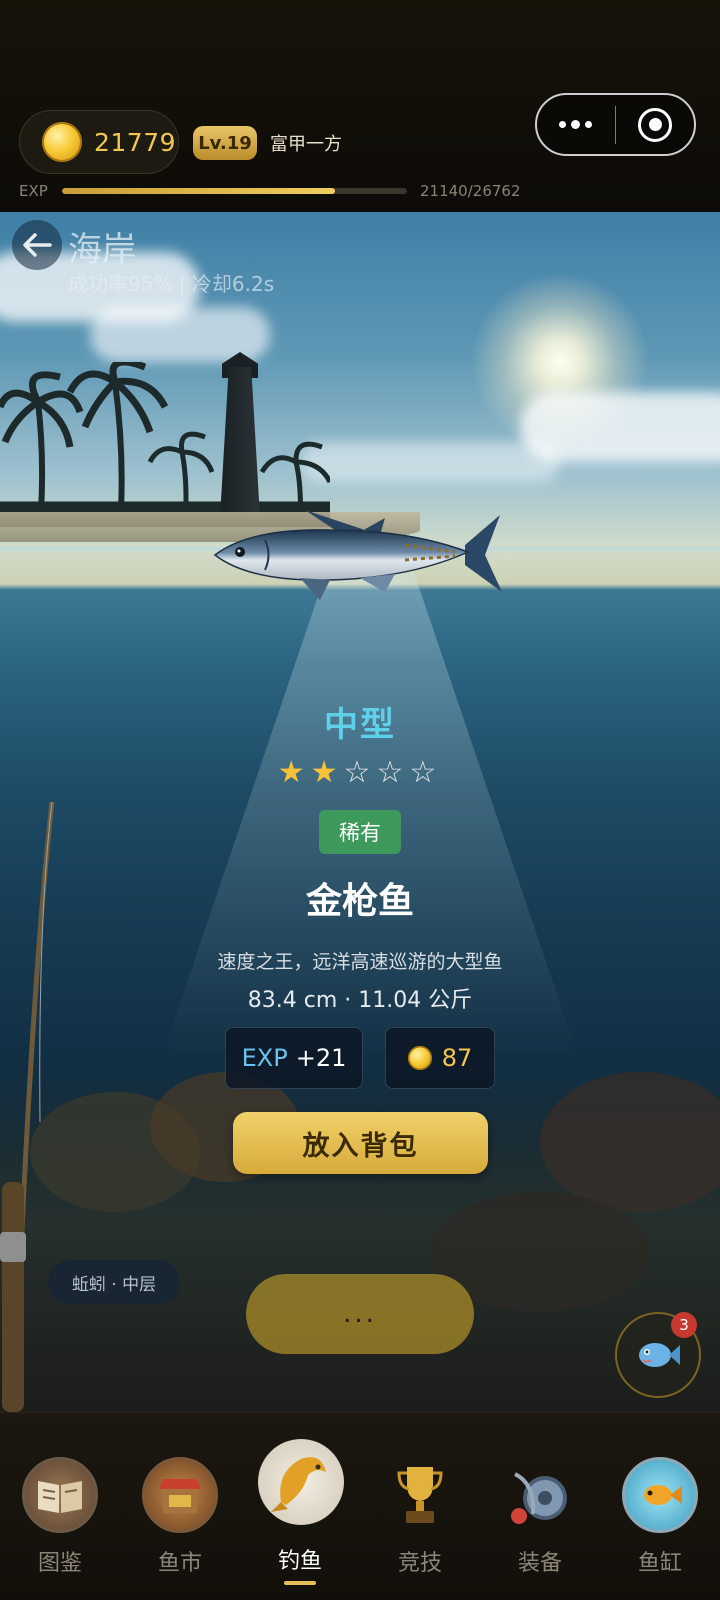 Image resolution: width=720 pixels, height=1600 pixels. I want to click on fish-name: 金枪鱼, so click(359, 901).